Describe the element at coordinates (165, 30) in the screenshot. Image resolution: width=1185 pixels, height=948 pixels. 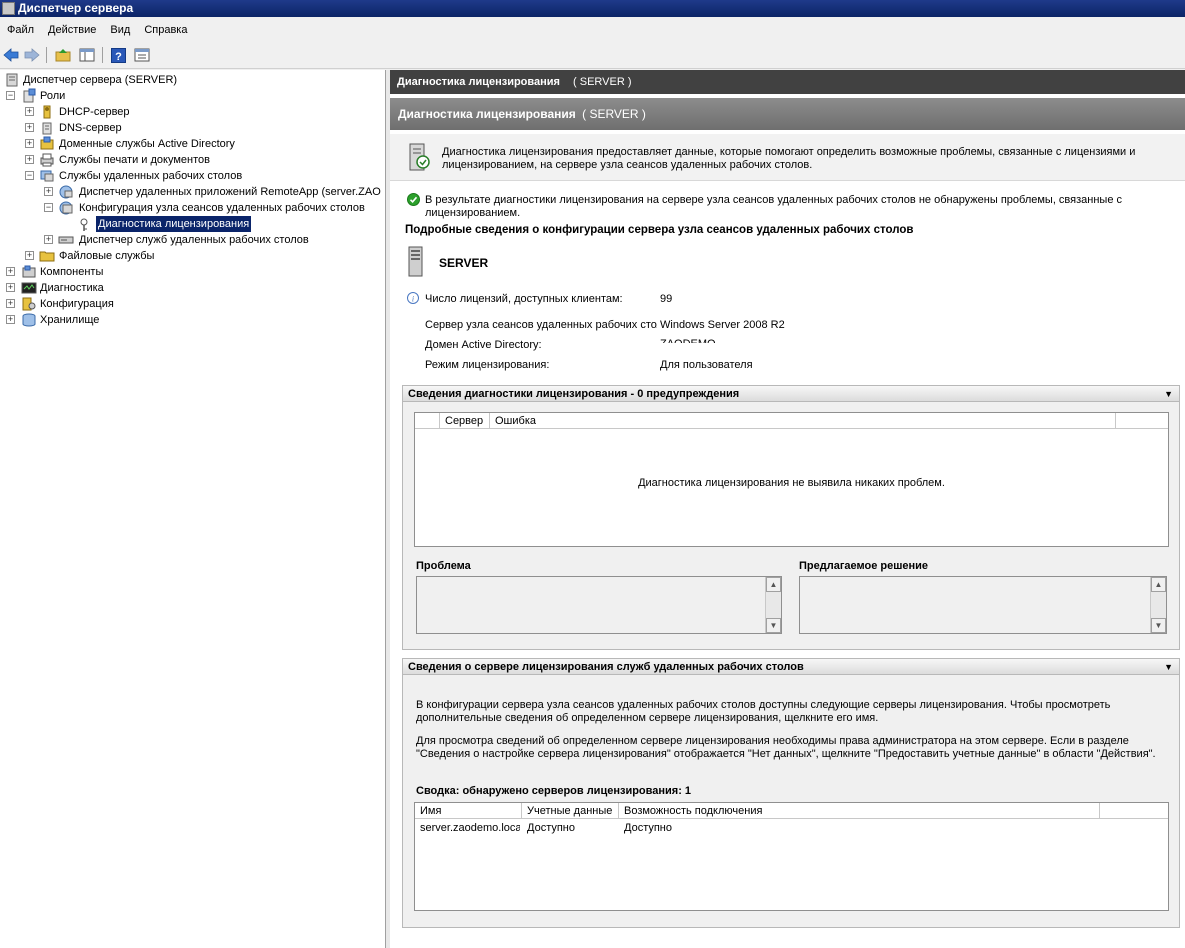
I see `menu-help: Справка` at that location.